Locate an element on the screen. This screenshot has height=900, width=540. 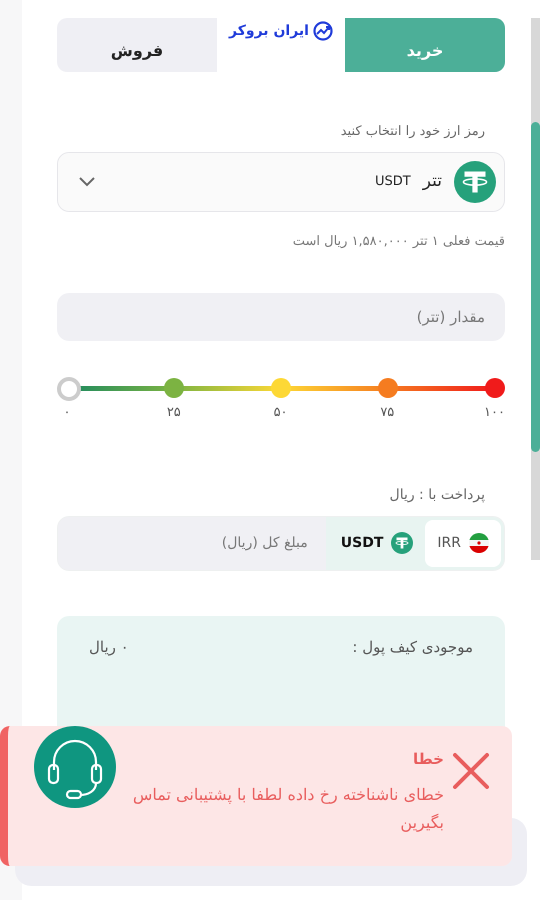
info-value: ۰ ریال is located at coordinates (109, 647).